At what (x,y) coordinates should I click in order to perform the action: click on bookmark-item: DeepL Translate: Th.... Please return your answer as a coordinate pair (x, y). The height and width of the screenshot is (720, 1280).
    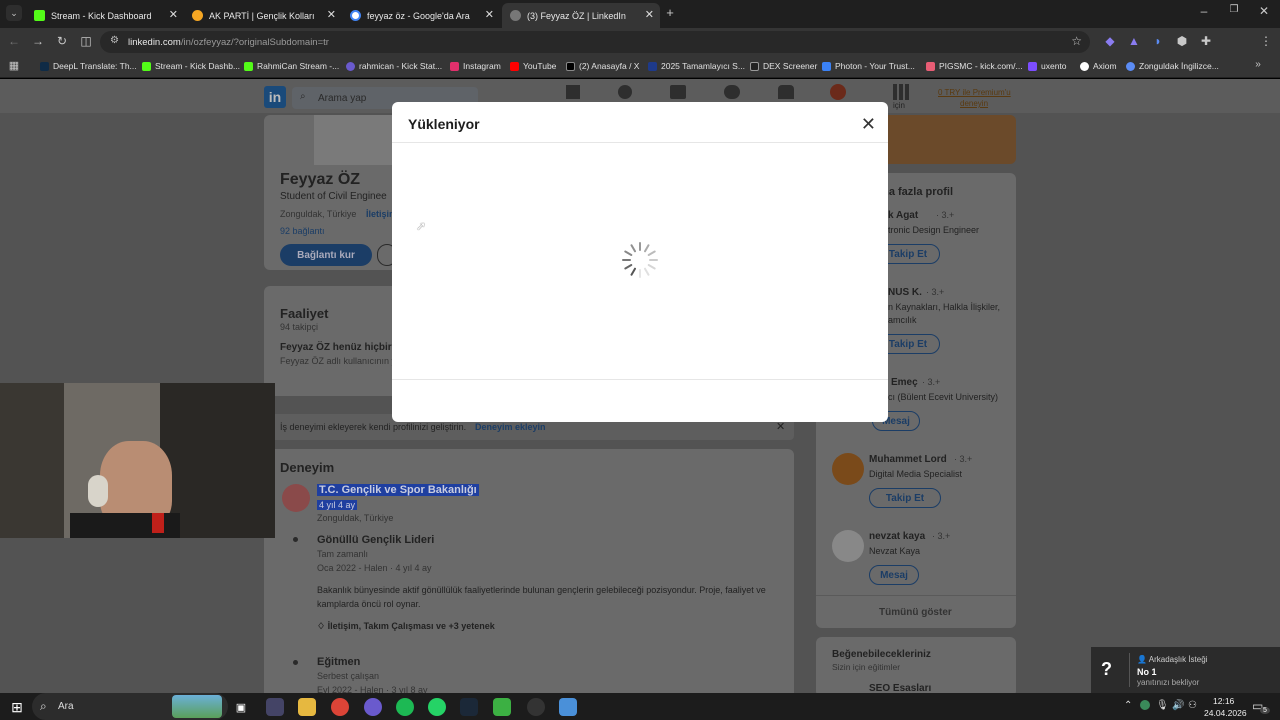
    Looking at the image, I should click on (88, 66).